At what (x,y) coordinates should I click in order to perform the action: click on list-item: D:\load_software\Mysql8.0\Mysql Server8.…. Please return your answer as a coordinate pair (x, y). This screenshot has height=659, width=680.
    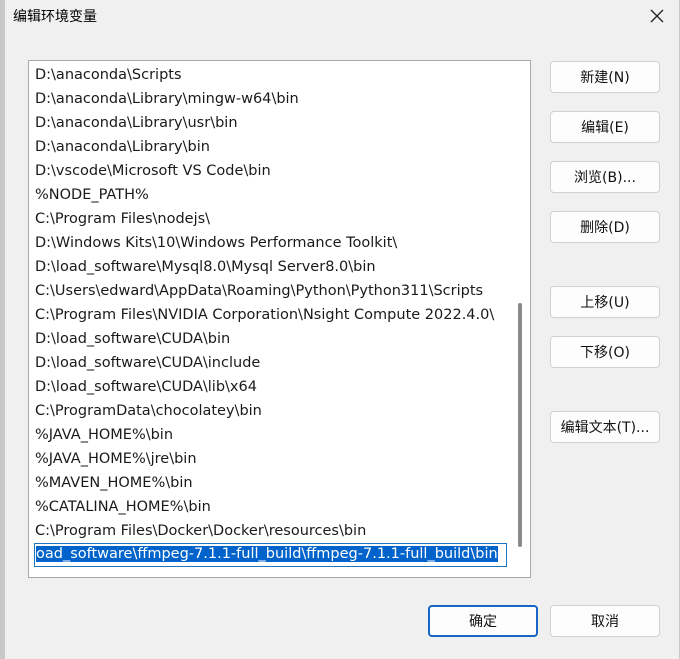
    Looking at the image, I should click on (269, 267).